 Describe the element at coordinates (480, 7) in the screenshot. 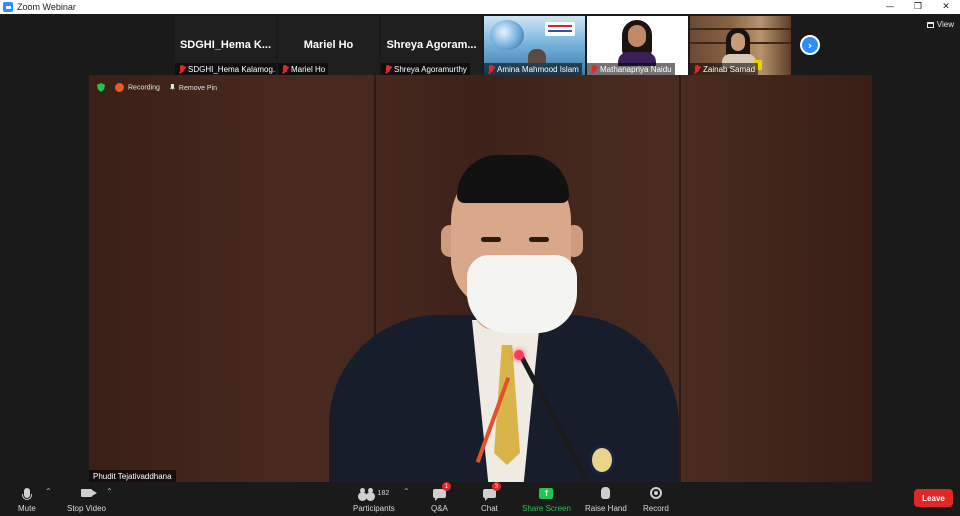

I see `title-bar: Zoom Webinar — ❐ ✕` at that location.